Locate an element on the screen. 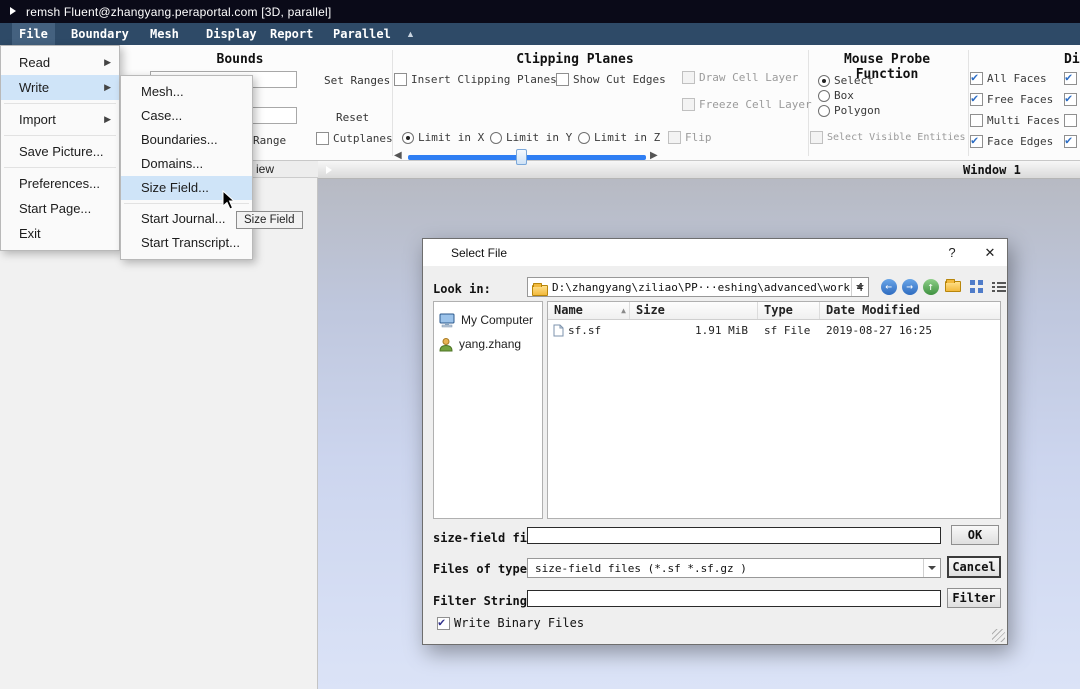 The image size is (1080, 689). radio-icon is located at coordinates (824, 110).